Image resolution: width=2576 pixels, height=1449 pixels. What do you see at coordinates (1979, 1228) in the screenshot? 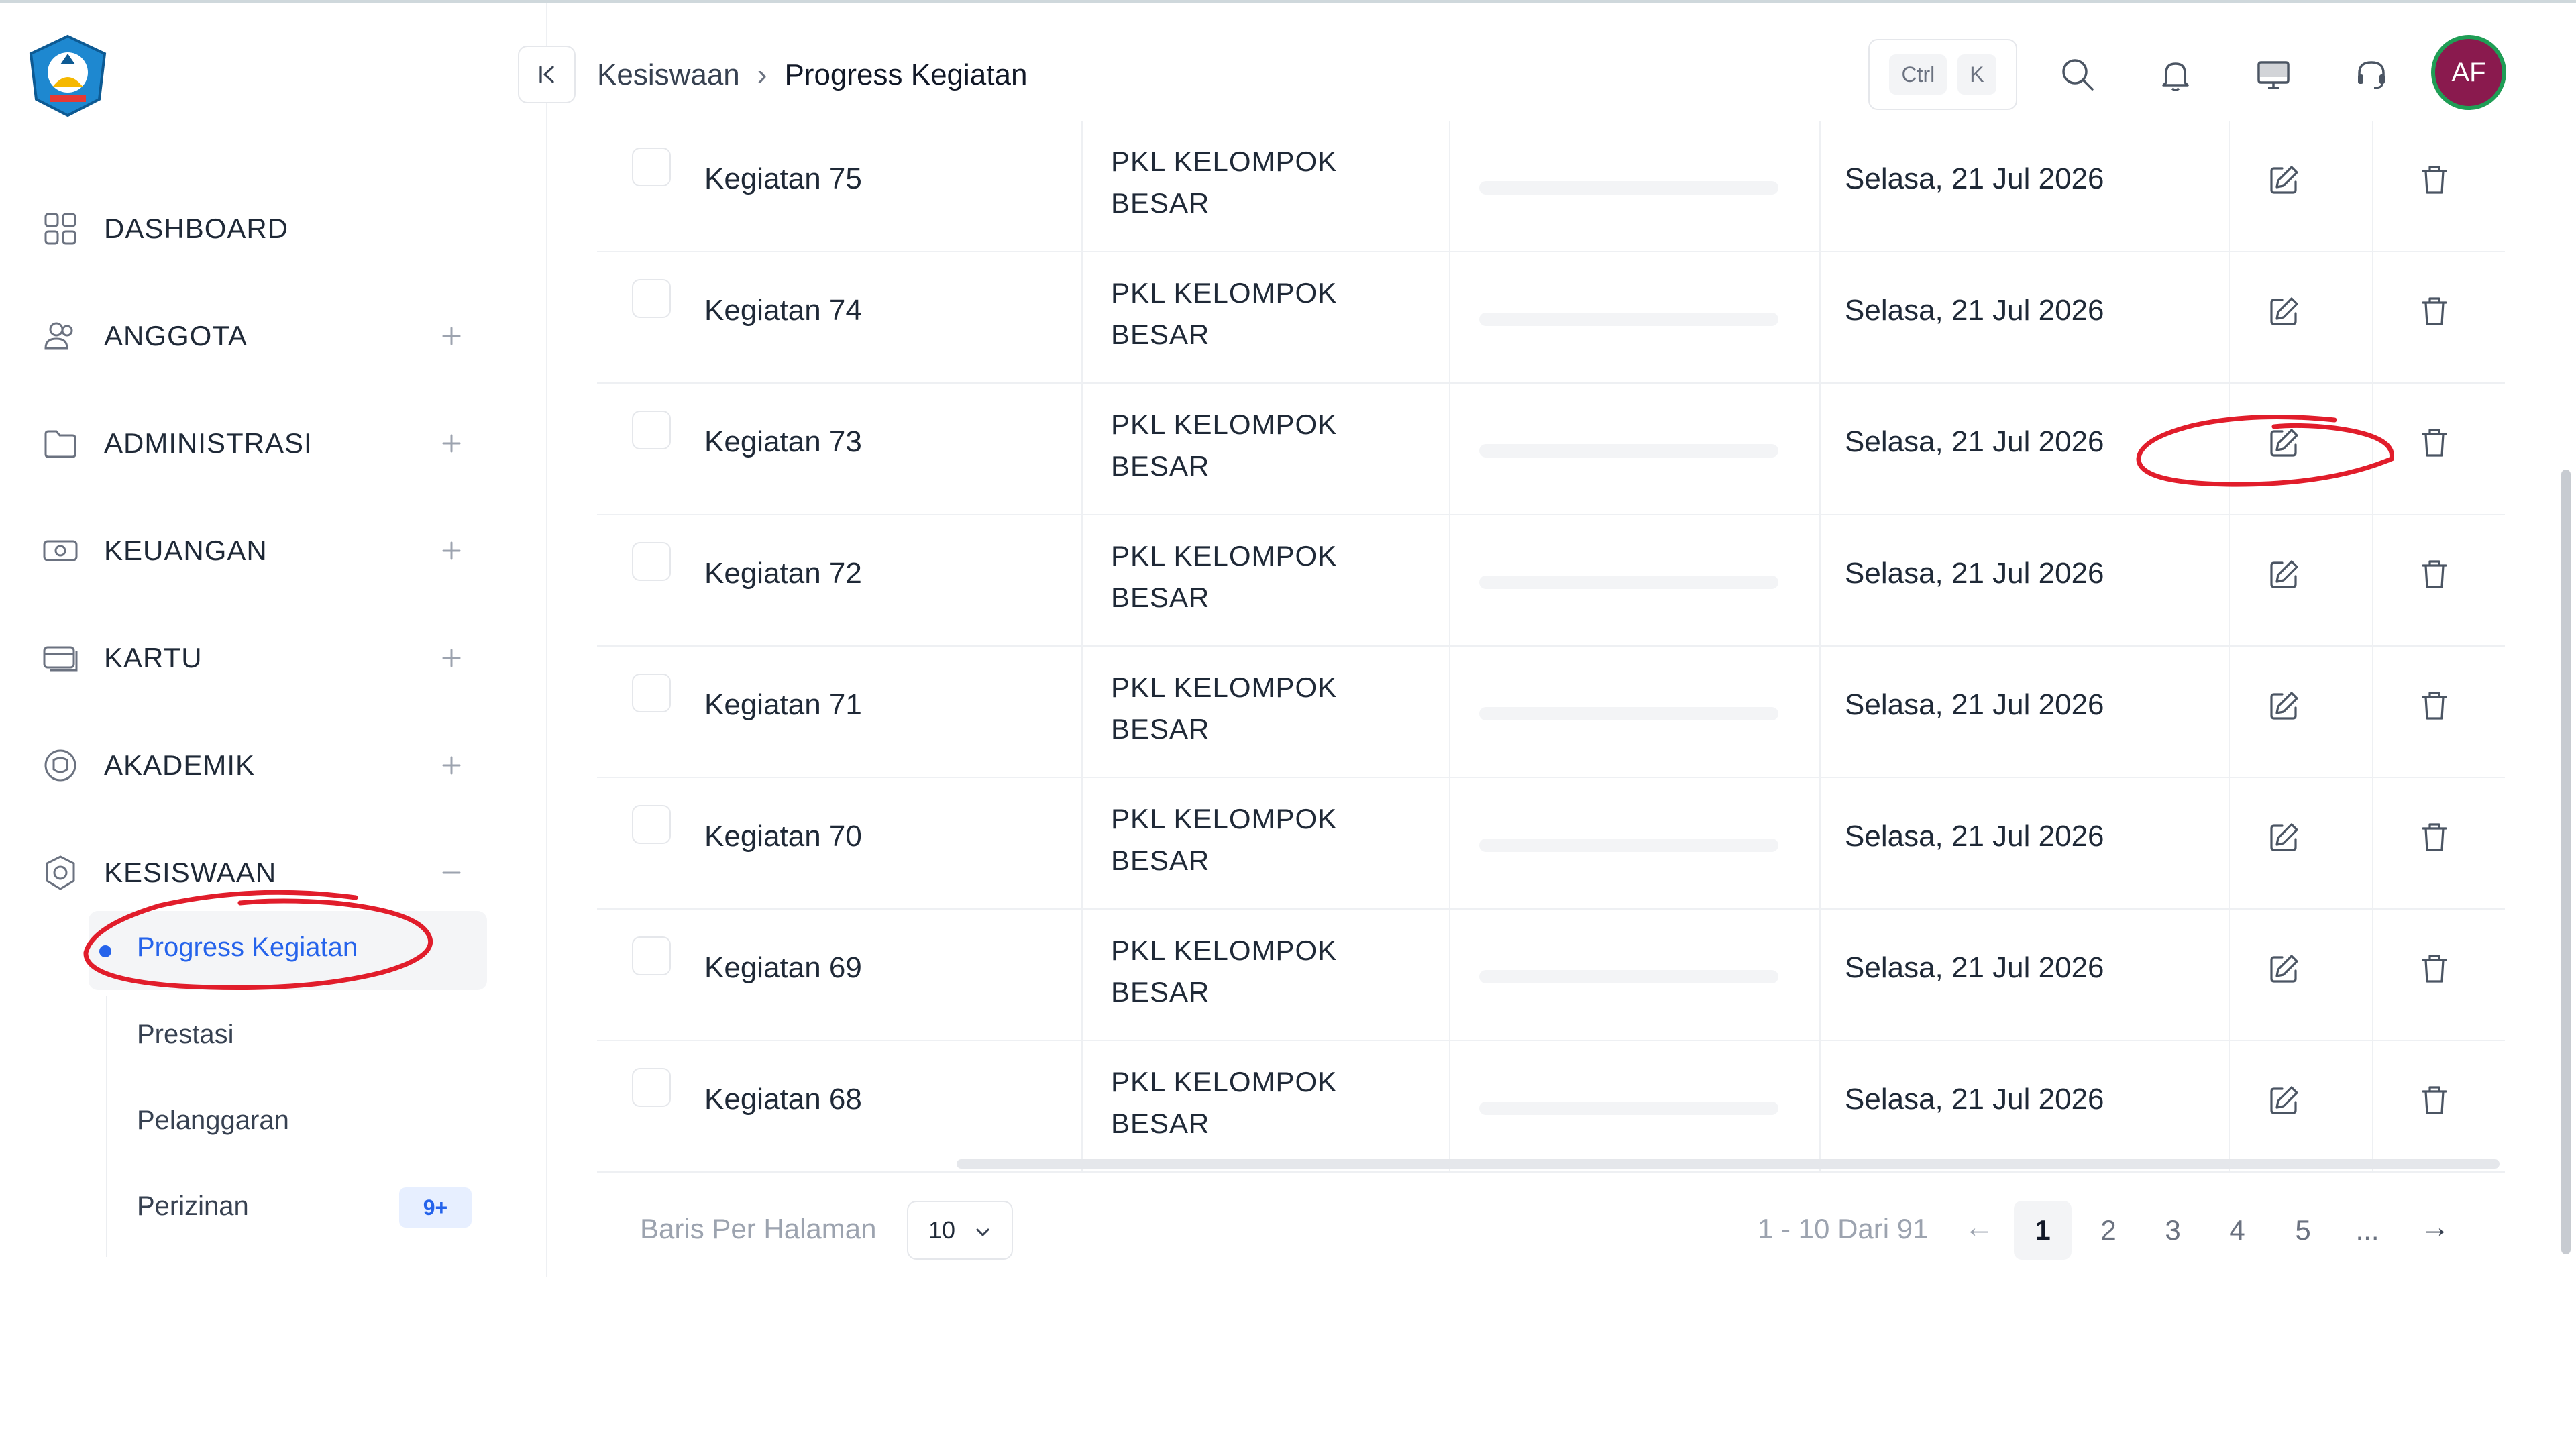
I see `prev-page-button: ←` at bounding box center [1979, 1228].